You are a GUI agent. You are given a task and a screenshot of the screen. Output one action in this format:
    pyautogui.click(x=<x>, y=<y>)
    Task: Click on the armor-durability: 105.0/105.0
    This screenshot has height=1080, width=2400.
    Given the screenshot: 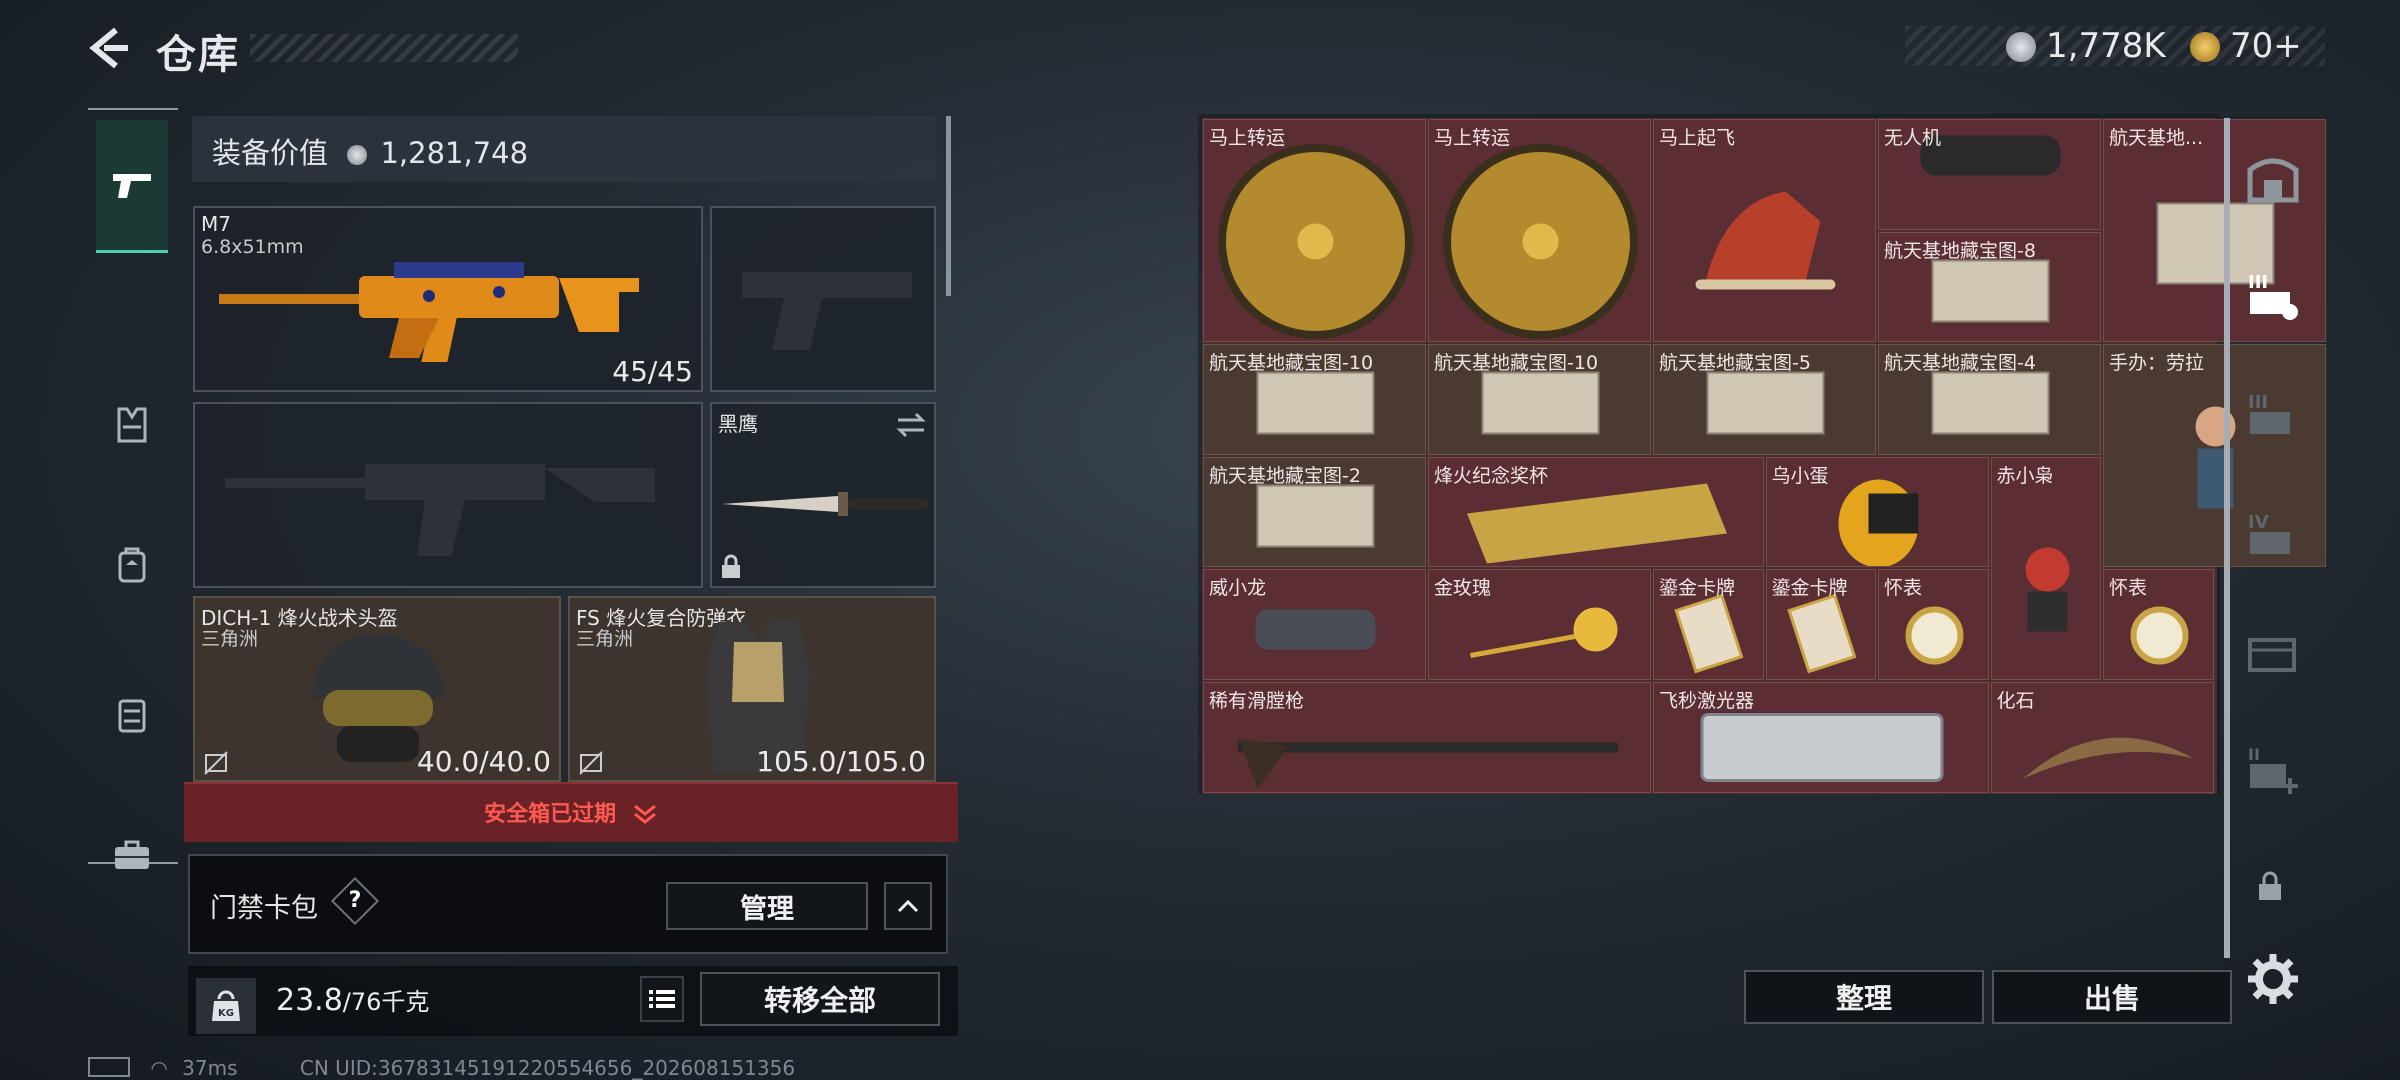 What is the action you would take?
    pyautogui.click(x=841, y=761)
    